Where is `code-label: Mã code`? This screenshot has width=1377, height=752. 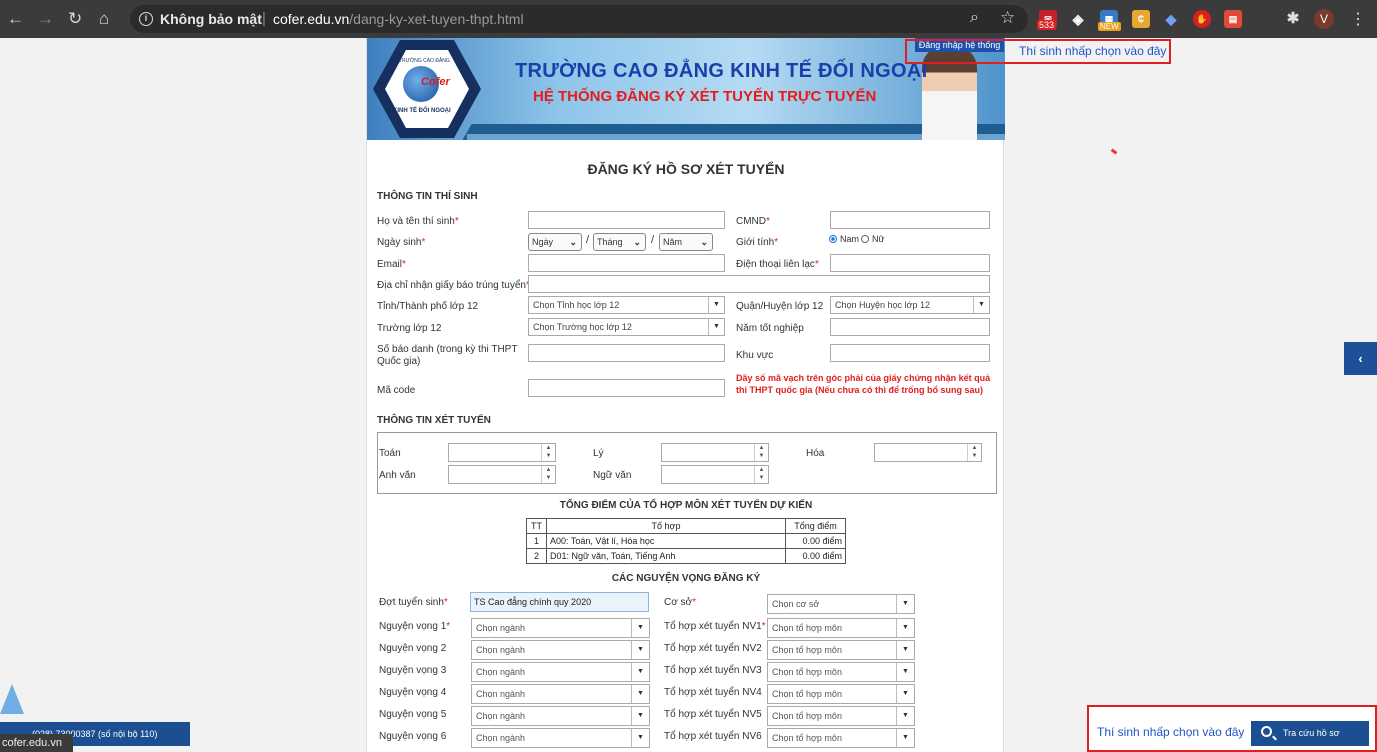
code-label: Mã code is located at coordinates (396, 390).